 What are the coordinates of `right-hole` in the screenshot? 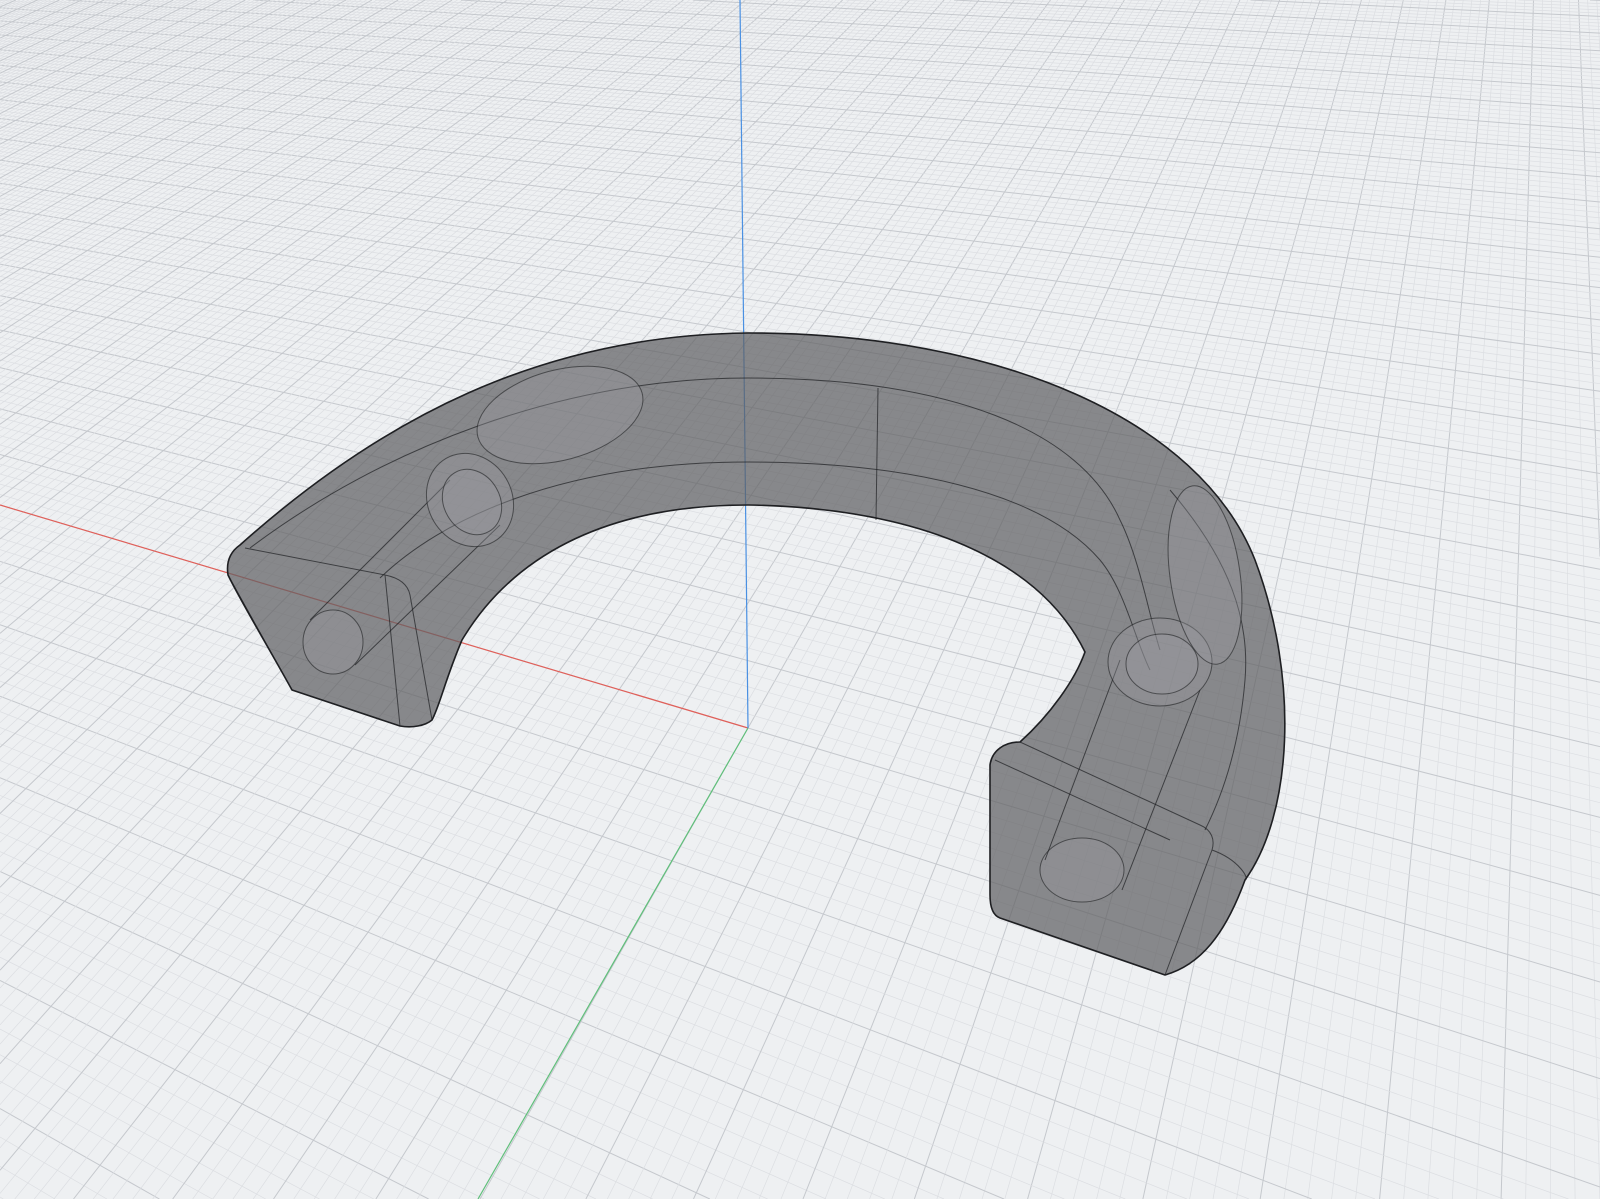 It's located at (1082, 870).